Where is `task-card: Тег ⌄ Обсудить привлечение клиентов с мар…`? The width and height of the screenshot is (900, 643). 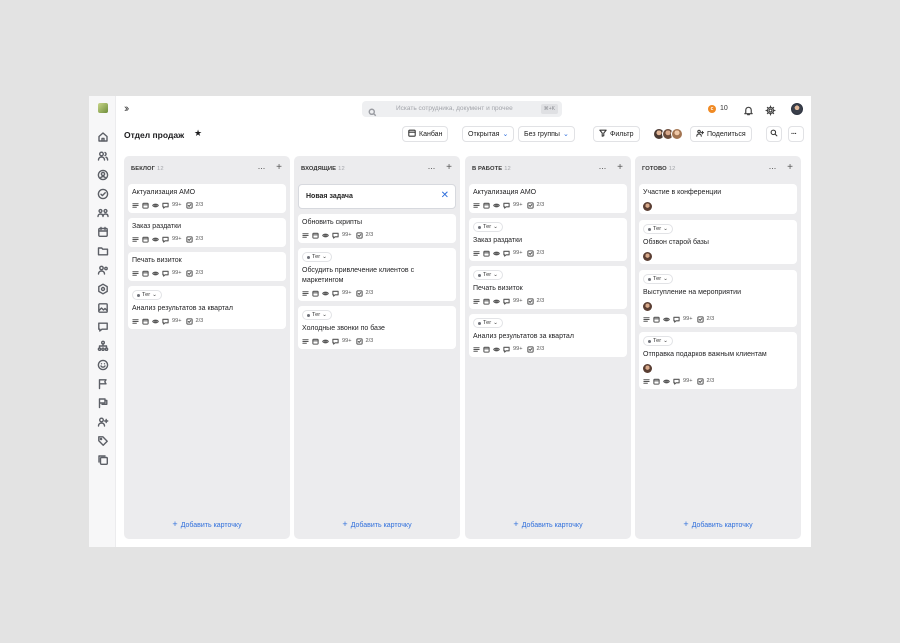 task-card: Тег ⌄ Обсудить привлечение клиентов с мар… is located at coordinates (377, 274).